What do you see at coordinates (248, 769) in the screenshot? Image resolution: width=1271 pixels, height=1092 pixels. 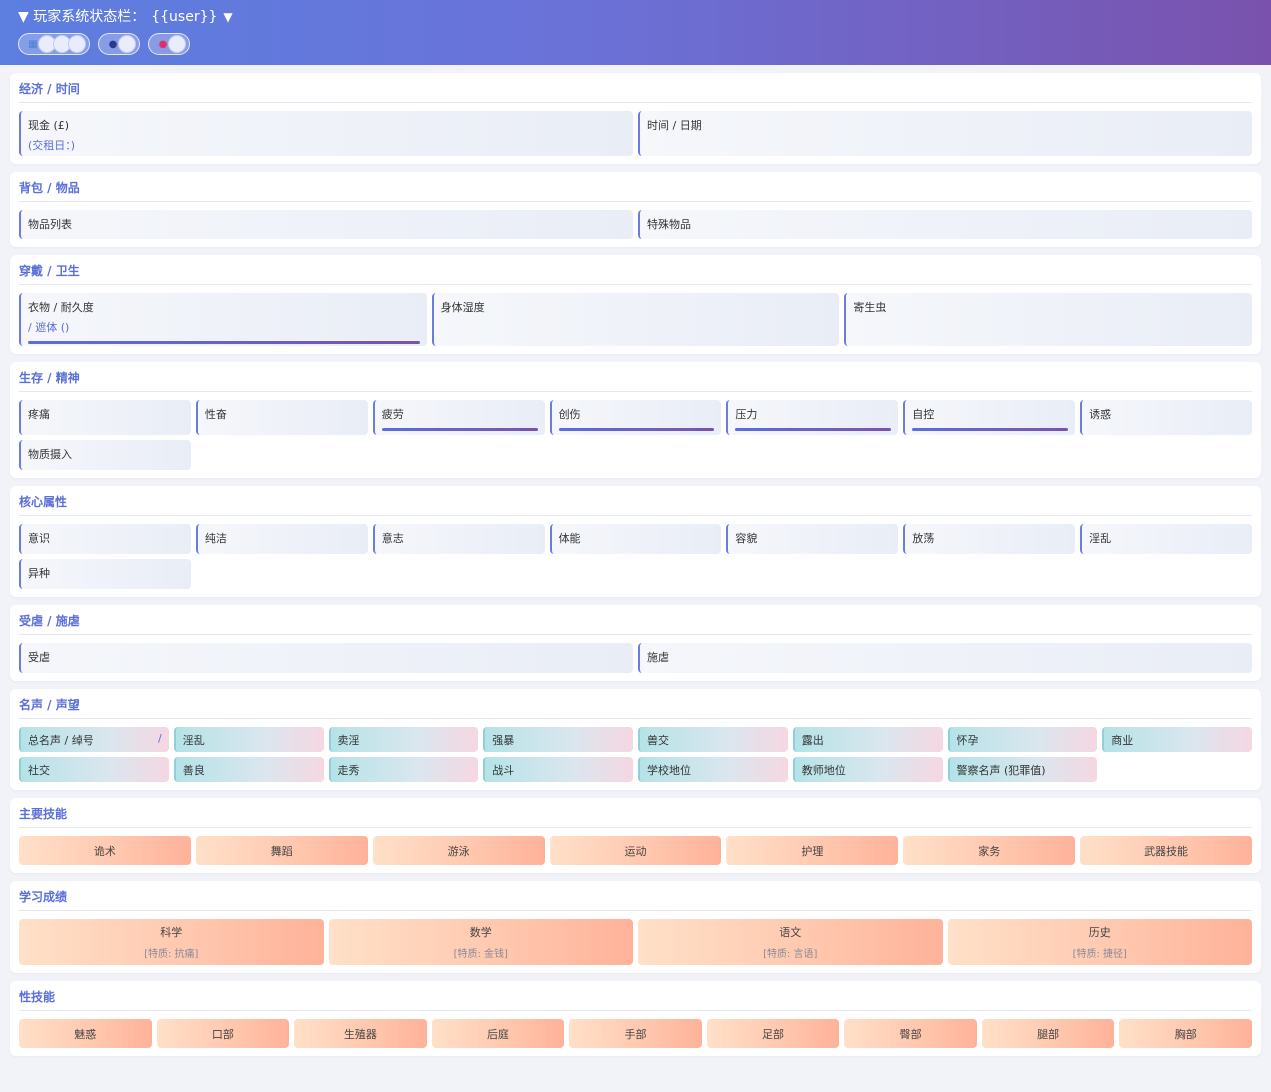 I see `fame-card: 善良` at bounding box center [248, 769].